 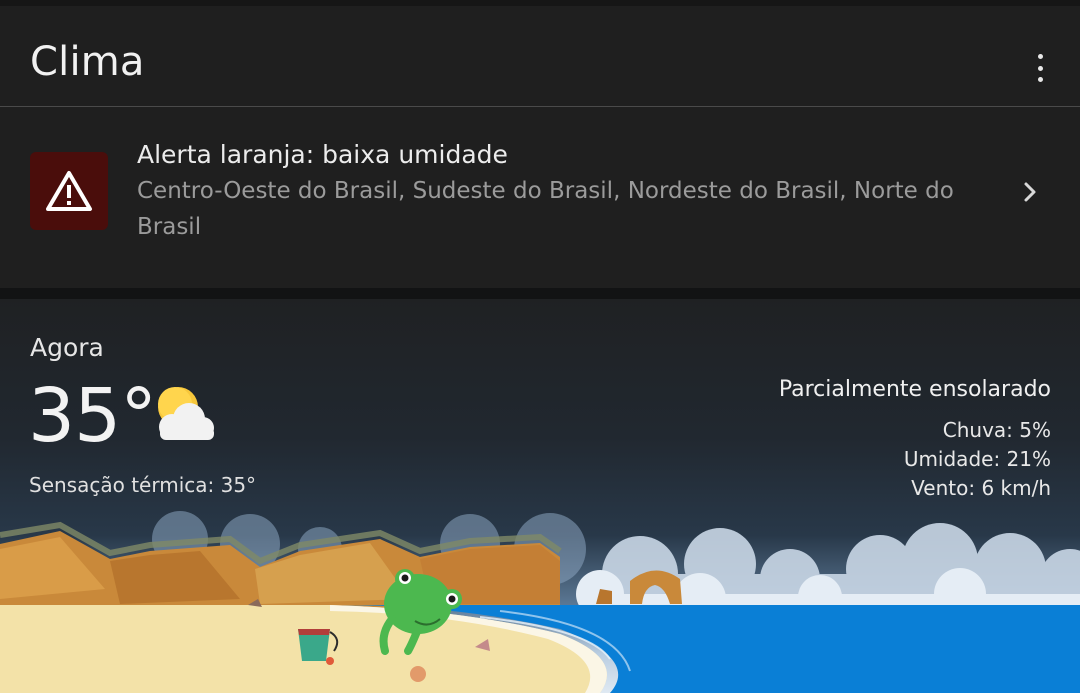 What do you see at coordinates (143, 485) in the screenshot?
I see `feels-like: Sensação térmica: 35°` at bounding box center [143, 485].